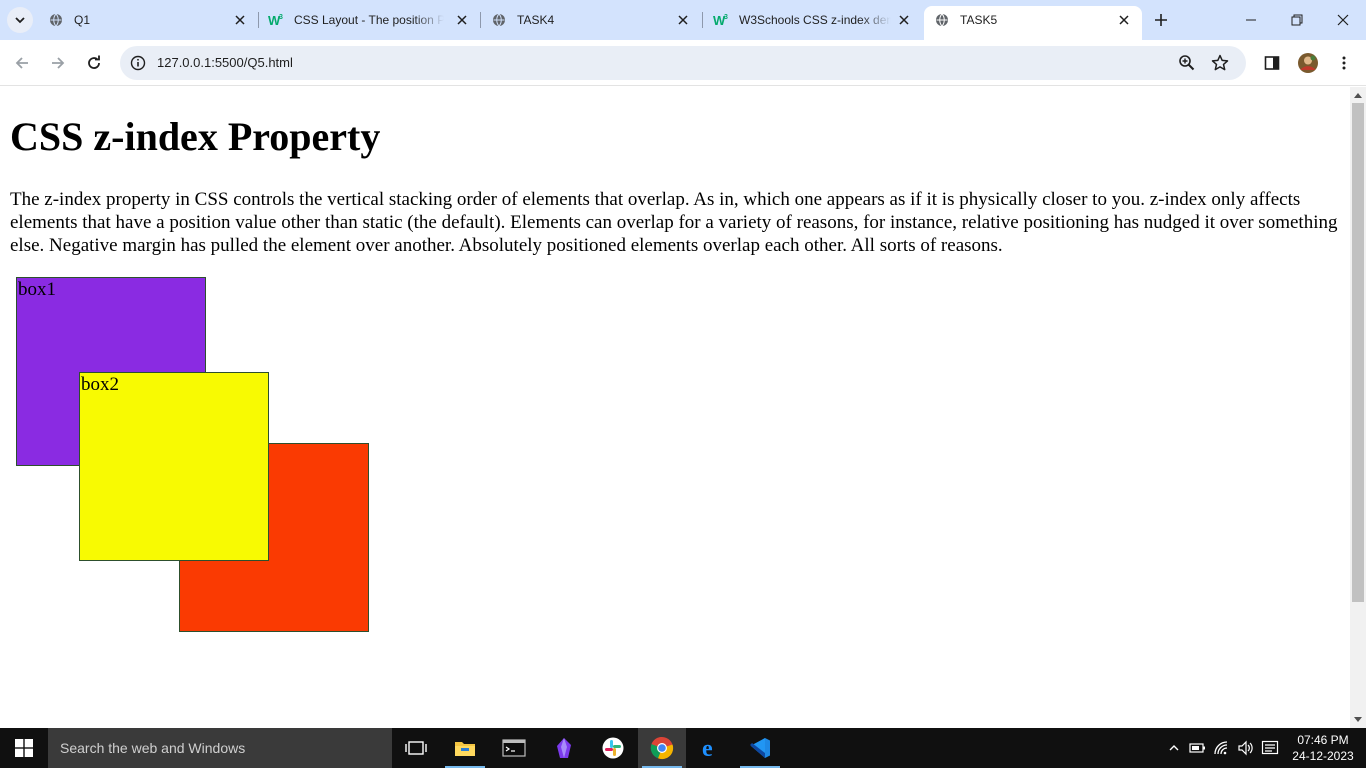  I want to click on notification-icon, so click(1270, 747).